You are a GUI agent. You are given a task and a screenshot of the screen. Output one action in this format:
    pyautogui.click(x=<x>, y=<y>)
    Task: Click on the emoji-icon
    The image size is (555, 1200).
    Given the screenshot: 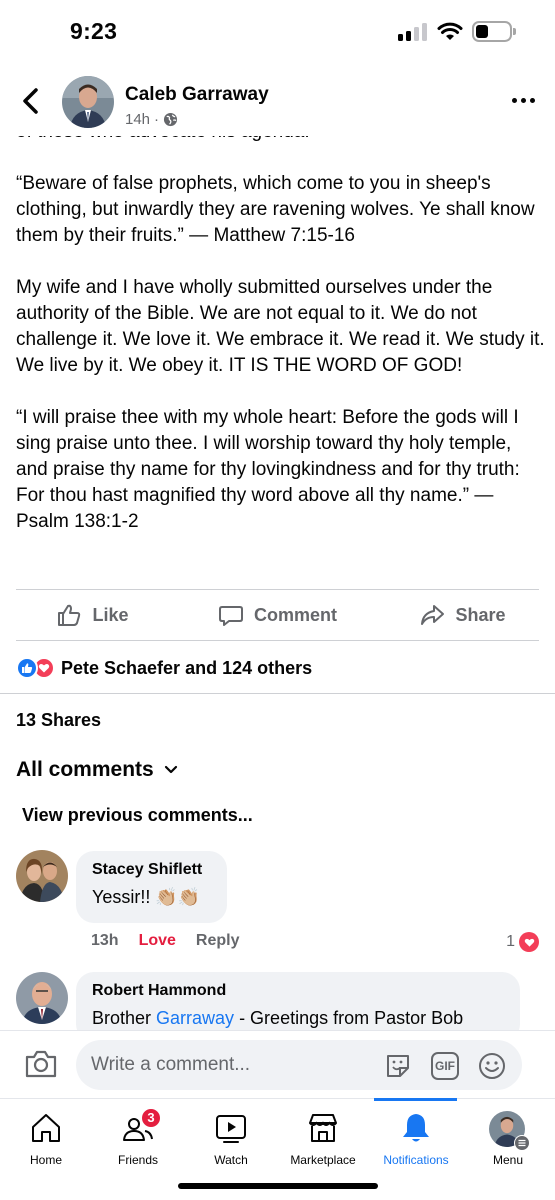 What is the action you would take?
    pyautogui.click(x=492, y=1066)
    